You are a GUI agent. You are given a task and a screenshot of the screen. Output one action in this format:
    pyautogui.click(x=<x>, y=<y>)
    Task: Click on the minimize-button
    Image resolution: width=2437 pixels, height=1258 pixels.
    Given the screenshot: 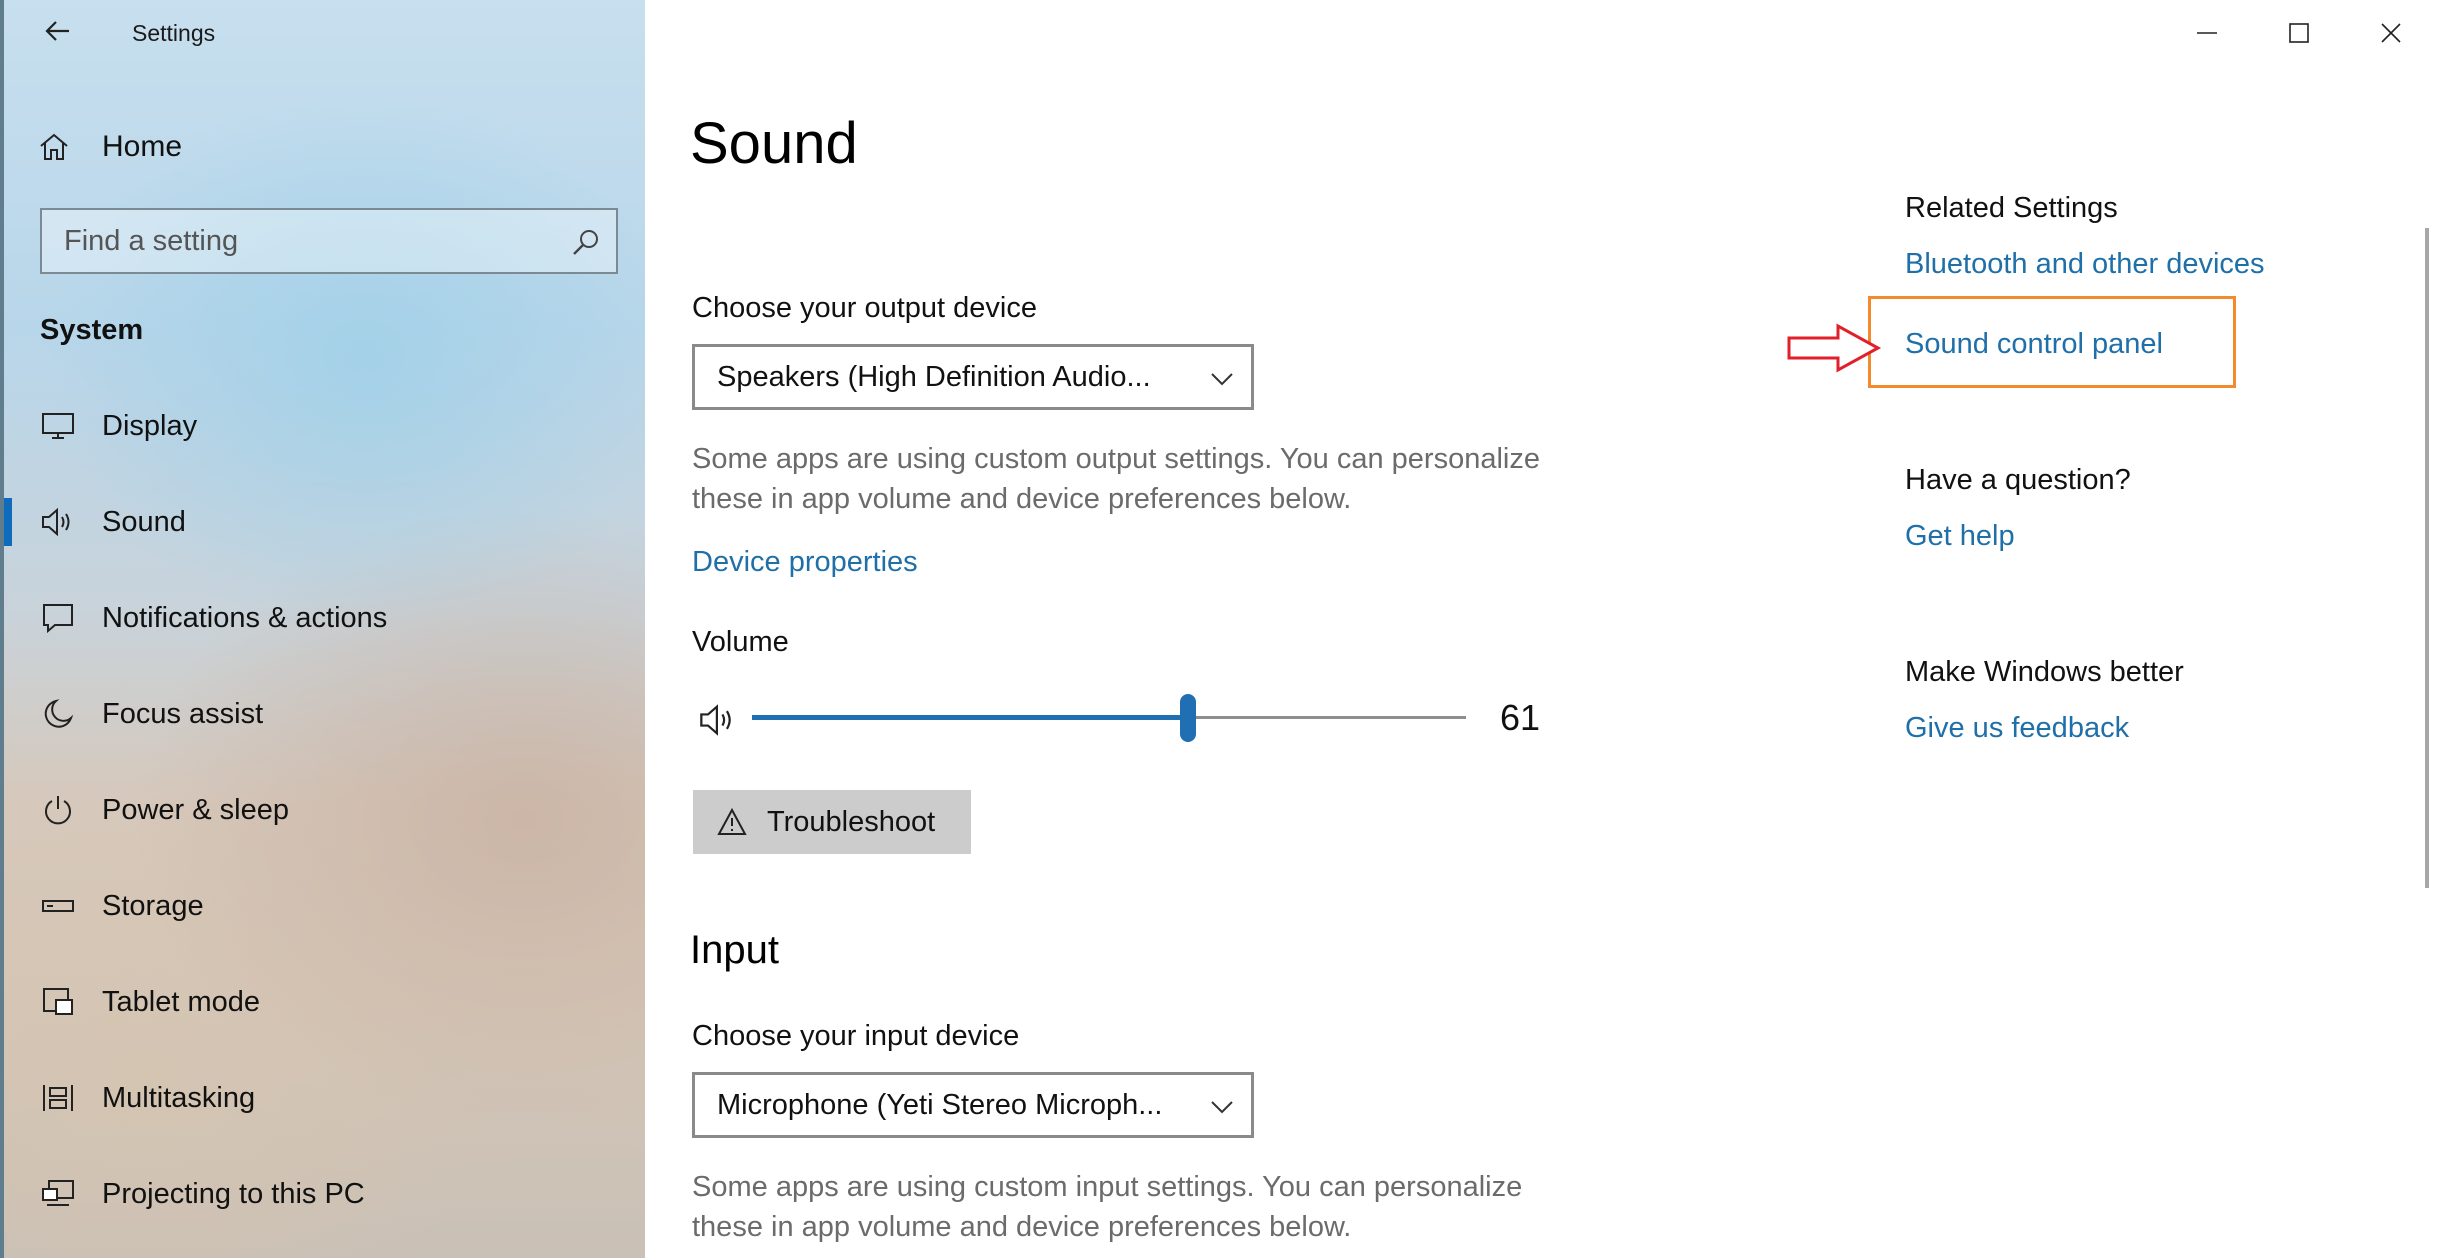 What is the action you would take?
    pyautogui.click(x=2207, y=33)
    